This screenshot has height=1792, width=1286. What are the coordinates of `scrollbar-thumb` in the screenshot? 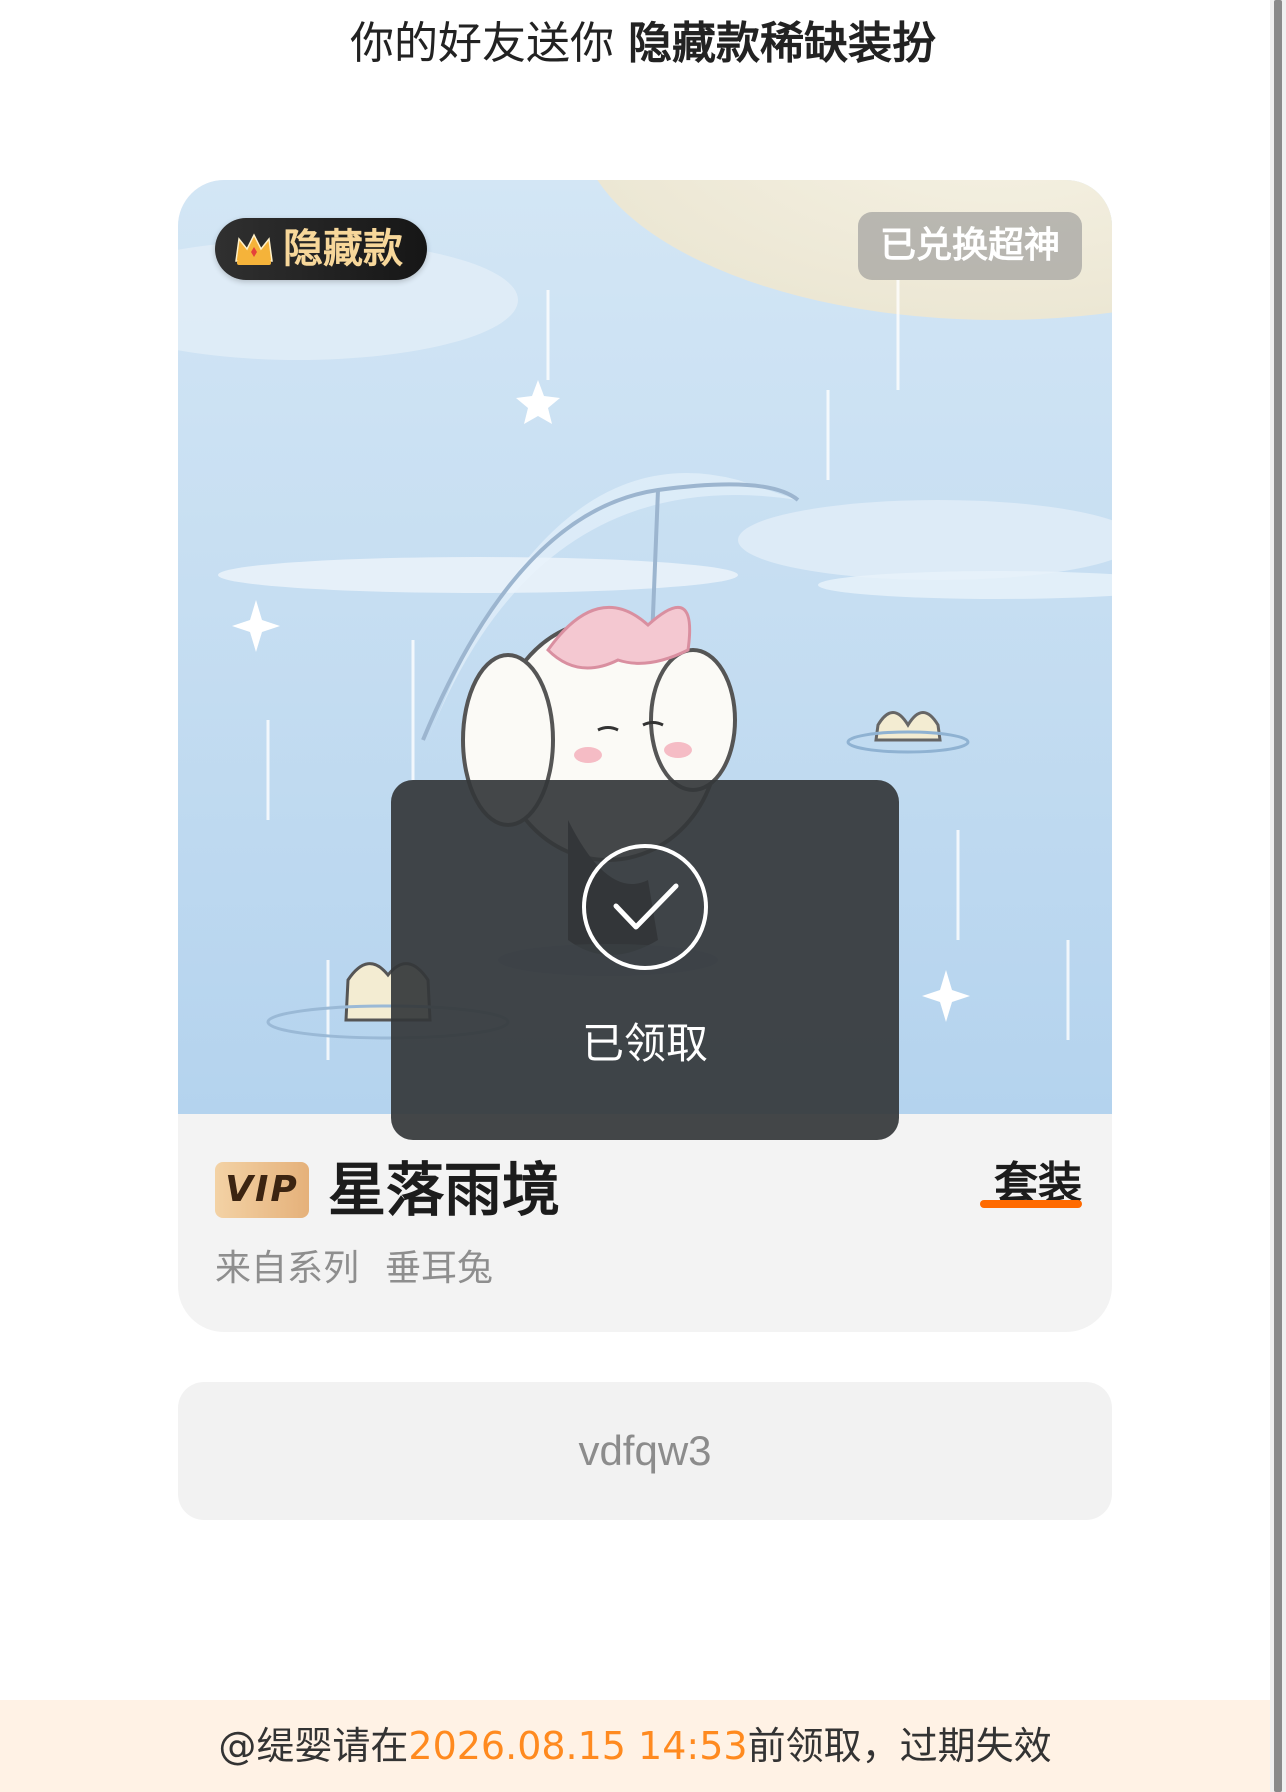 It's located at (1278, 896).